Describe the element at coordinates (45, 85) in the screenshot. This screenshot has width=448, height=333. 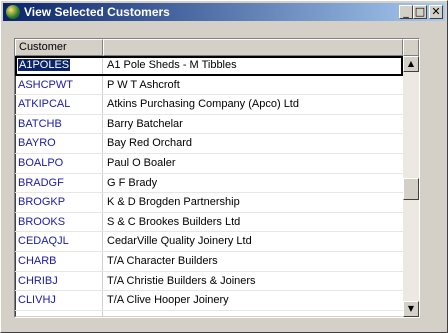
I see `customer-code-cell: ASHCPWT` at that location.